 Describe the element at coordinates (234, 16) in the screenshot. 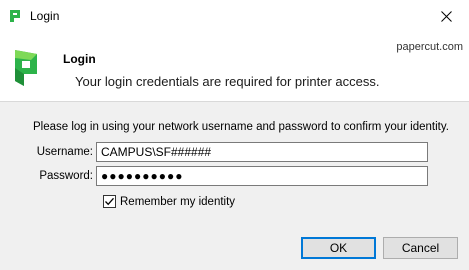

I see `title-bar: Login` at that location.